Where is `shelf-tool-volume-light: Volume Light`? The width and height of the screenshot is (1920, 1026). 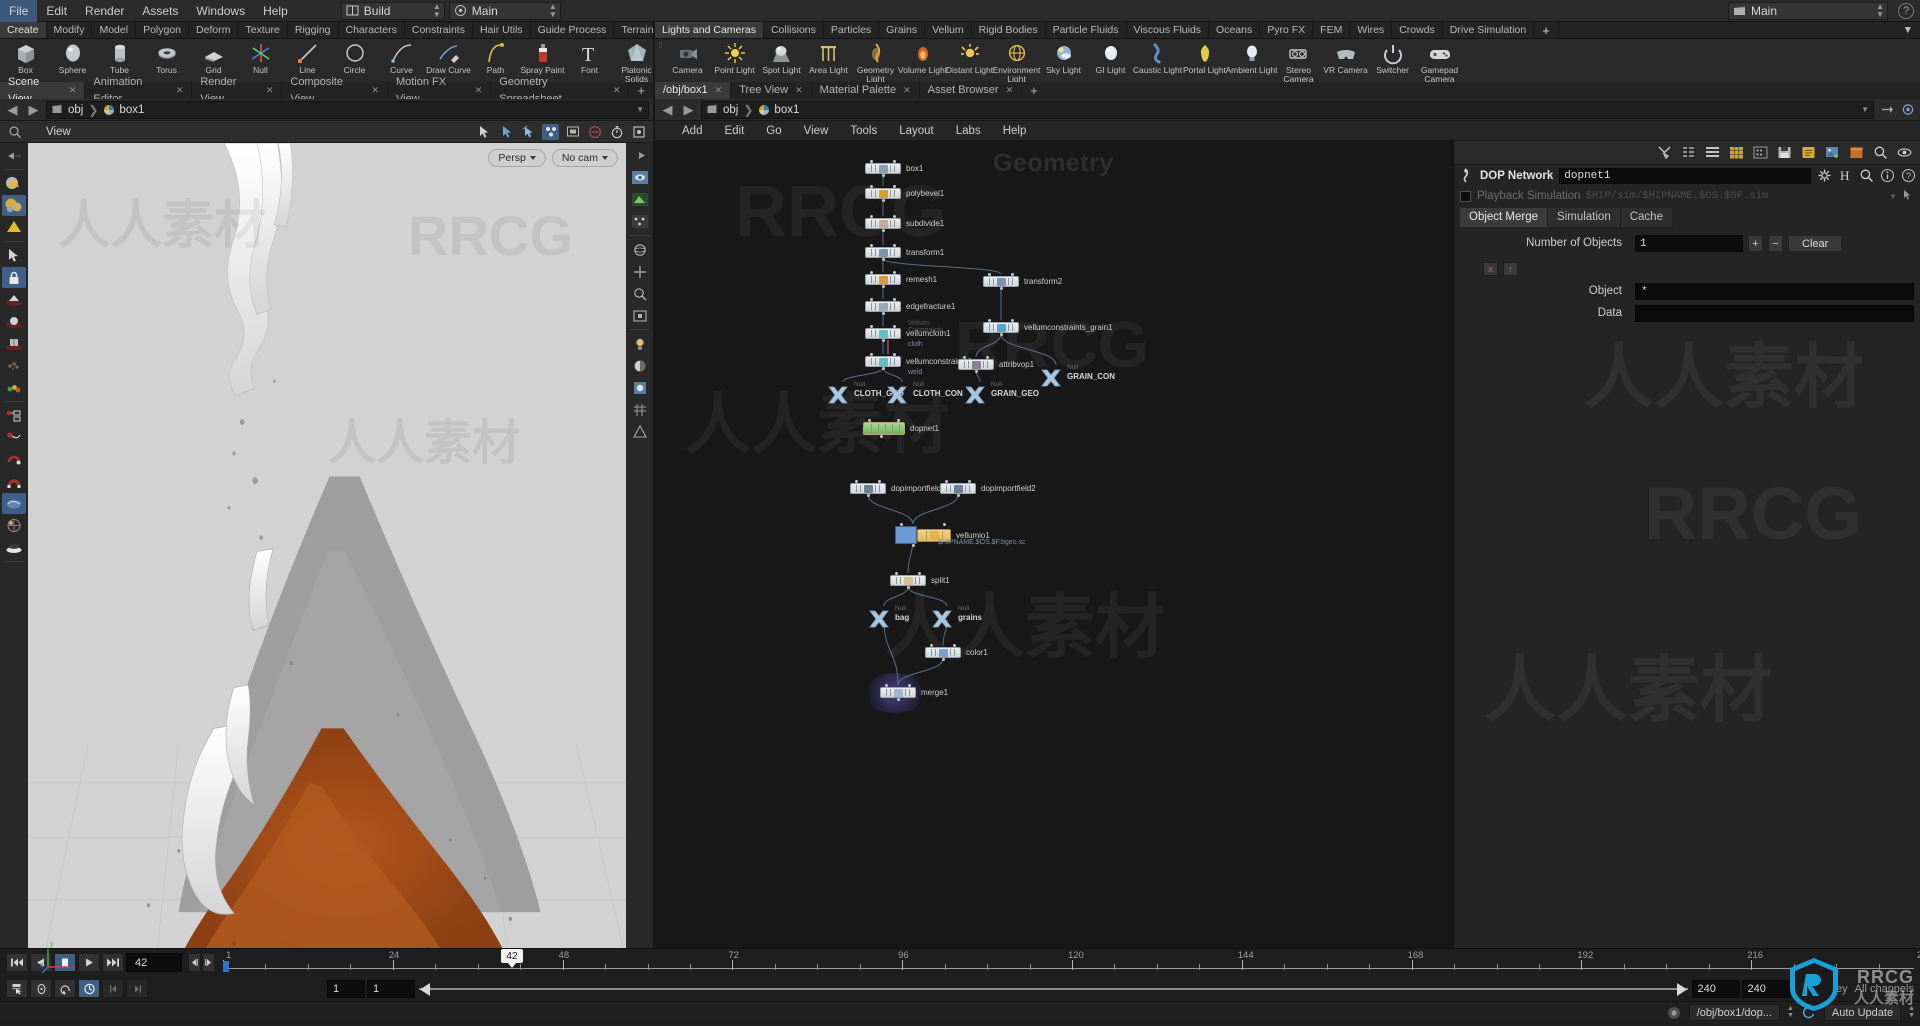 shelf-tool-volume-light: Volume Light is located at coordinates (922, 61).